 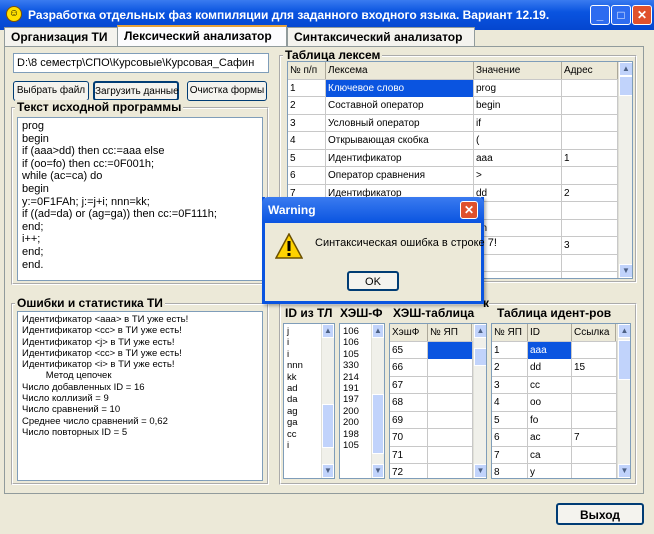 I want to click on hash-row: 67, so click(x=431, y=385).